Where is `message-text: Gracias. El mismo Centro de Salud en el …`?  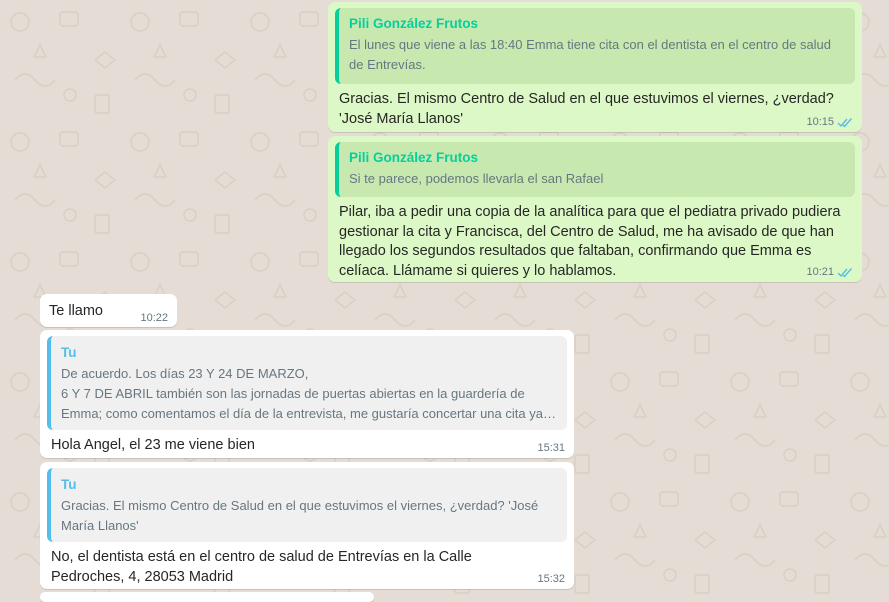
message-text: Gracias. El mismo Centro de Salud en el … is located at coordinates (586, 109).